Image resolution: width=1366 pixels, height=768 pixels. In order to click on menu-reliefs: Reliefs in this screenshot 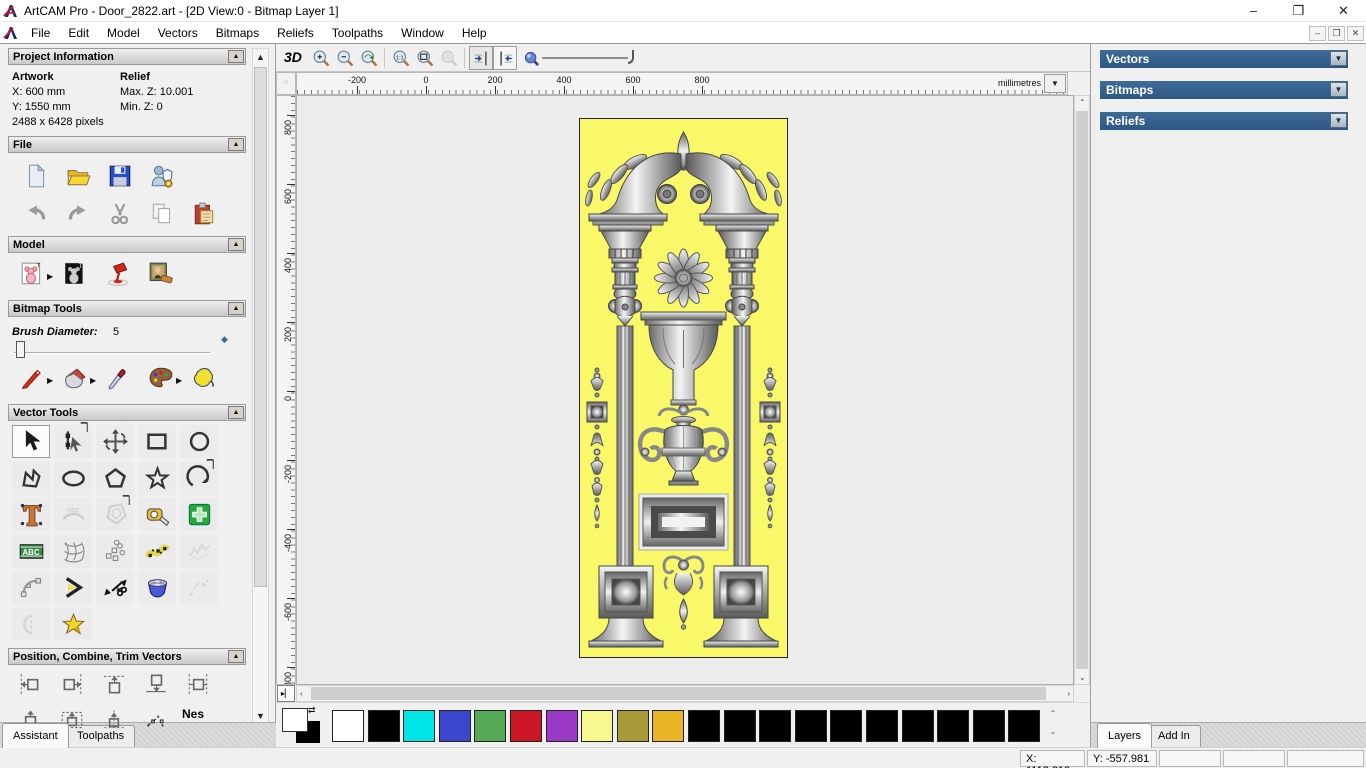, I will do `click(295, 33)`.